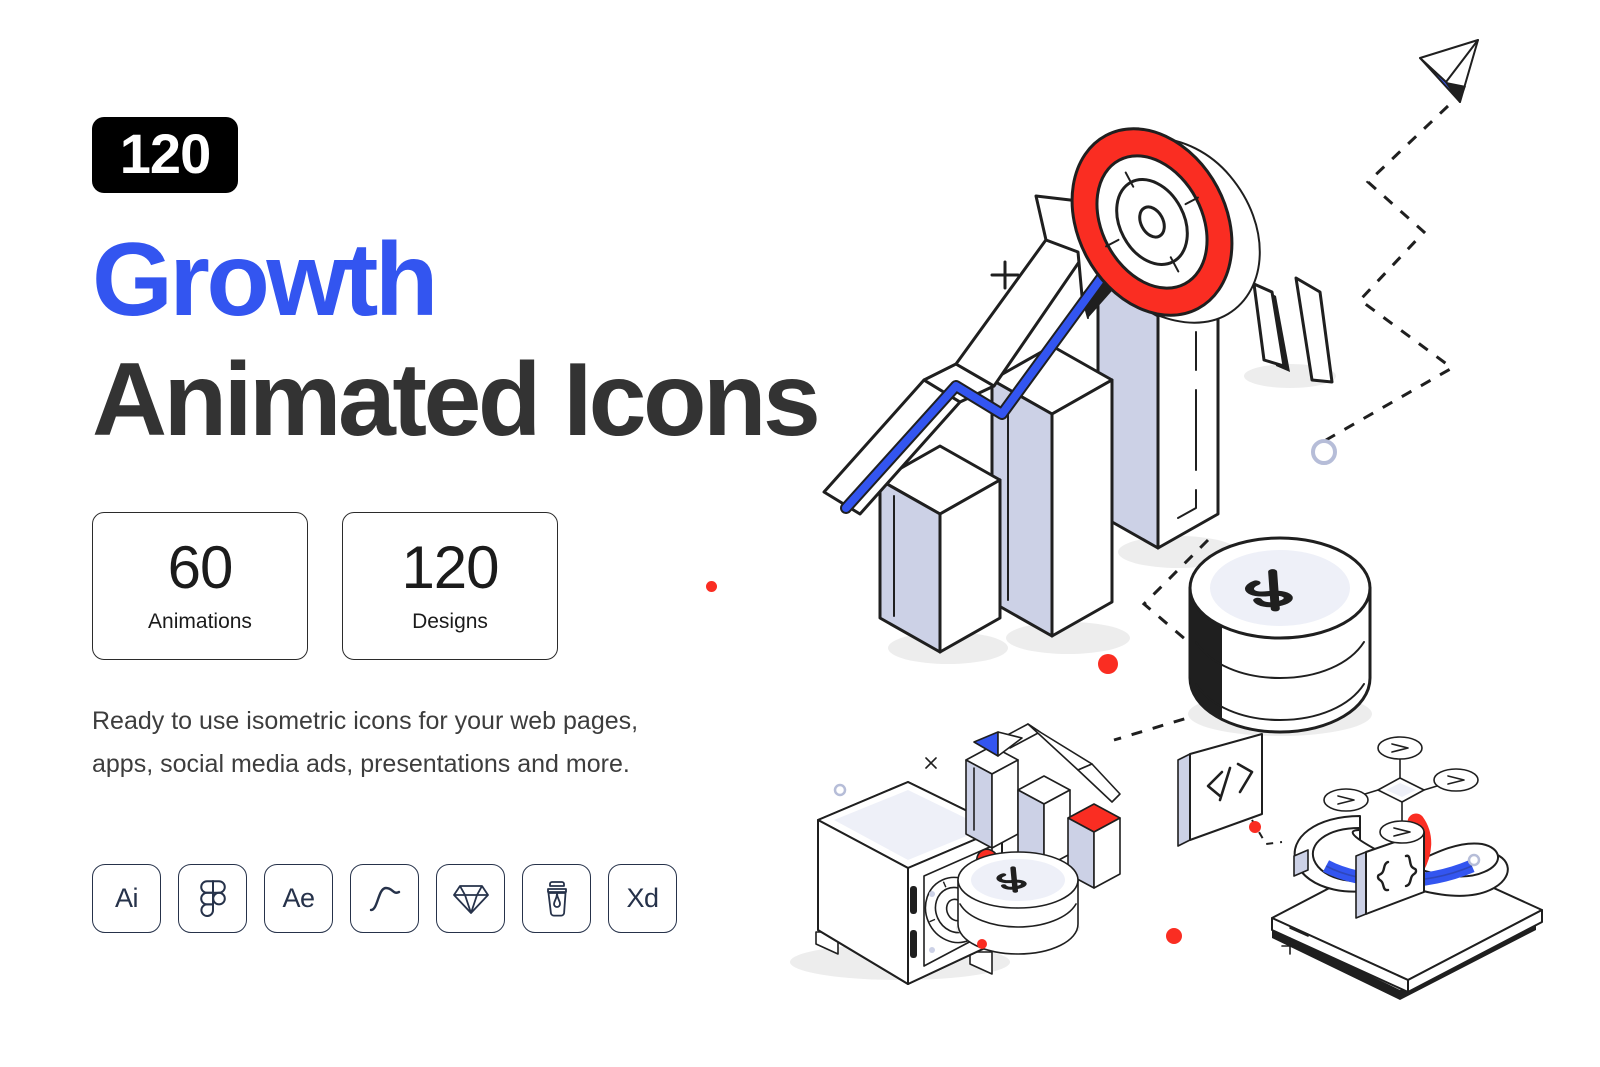 This screenshot has width=1600, height=1067. I want to click on stat-value: 120, so click(450, 567).